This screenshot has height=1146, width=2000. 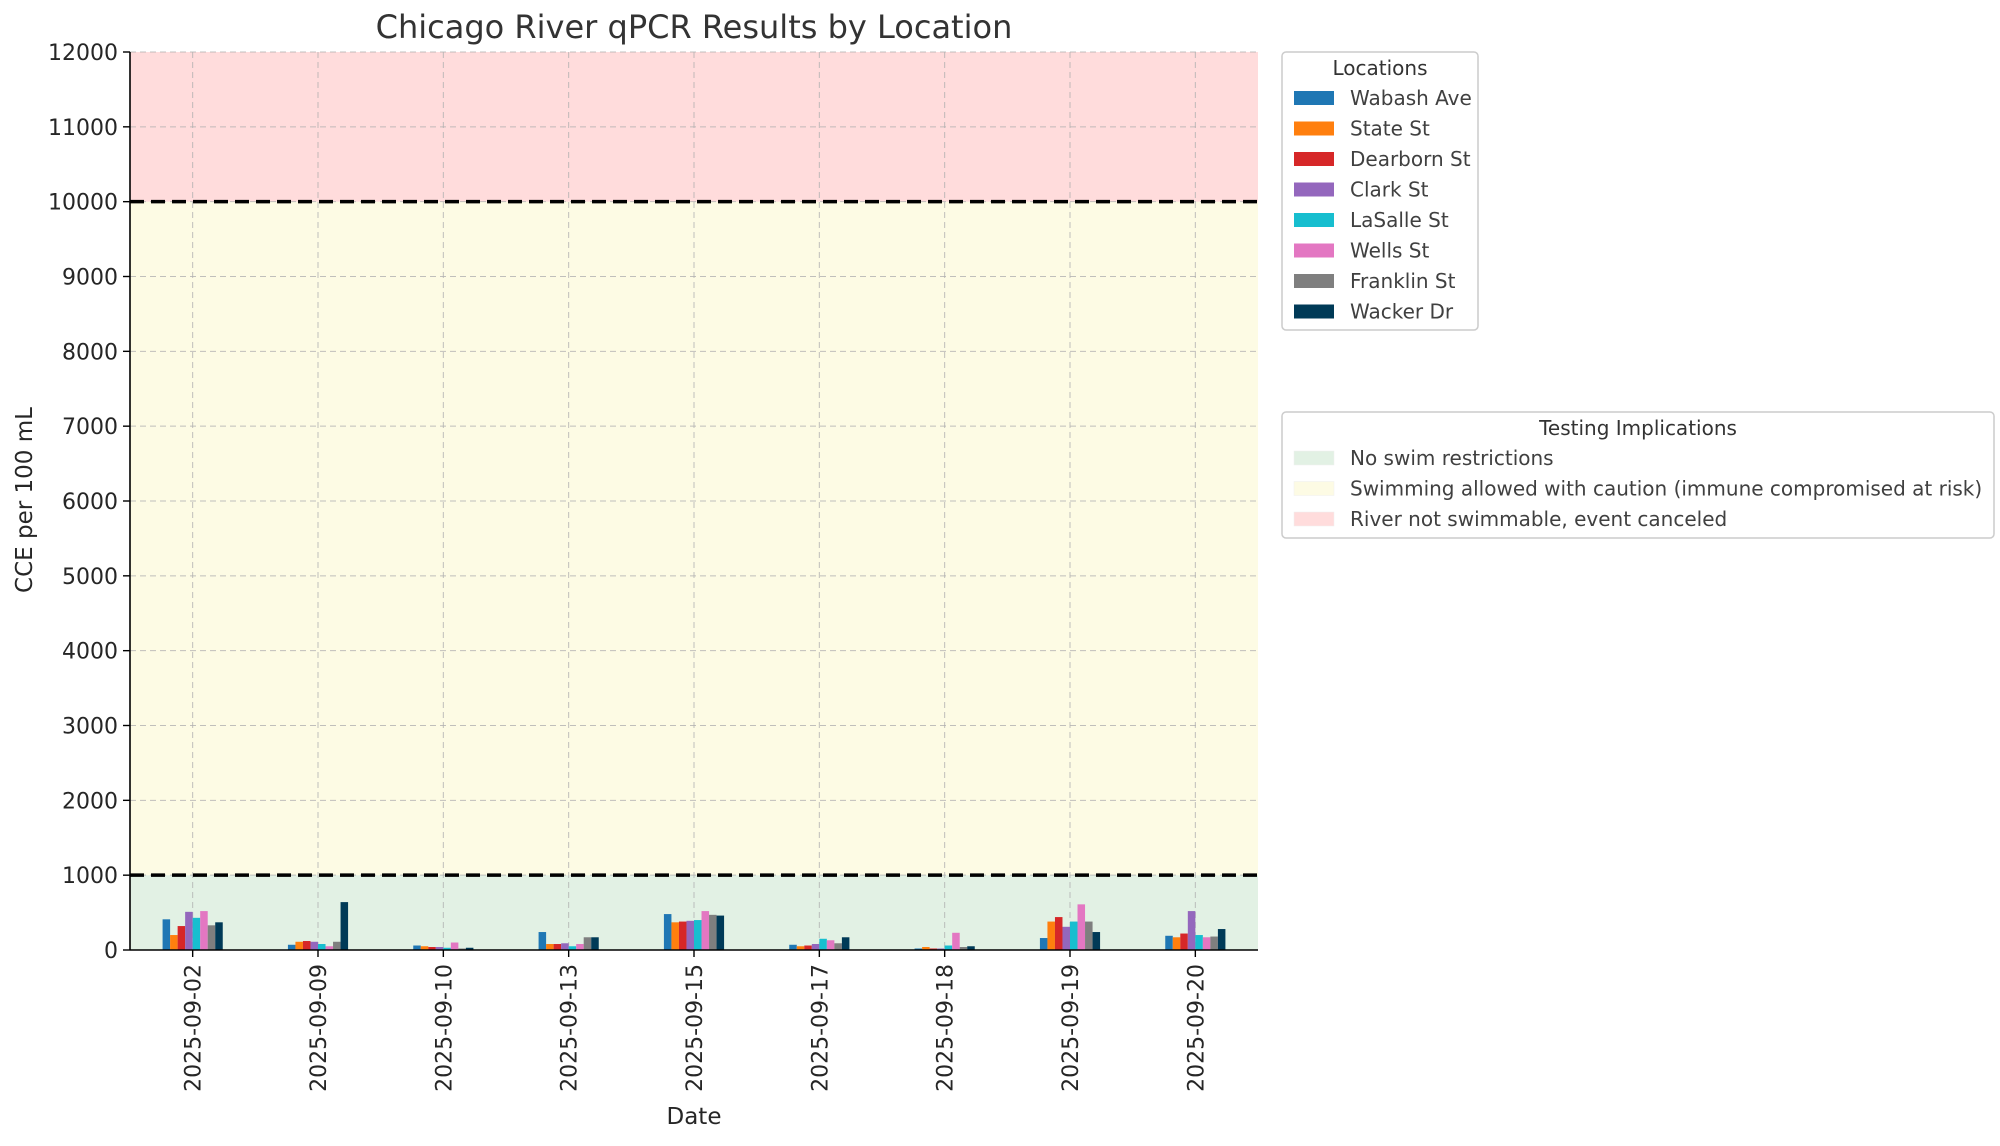 I want to click on y-tick-label: 1000, so click(x=90, y=876).